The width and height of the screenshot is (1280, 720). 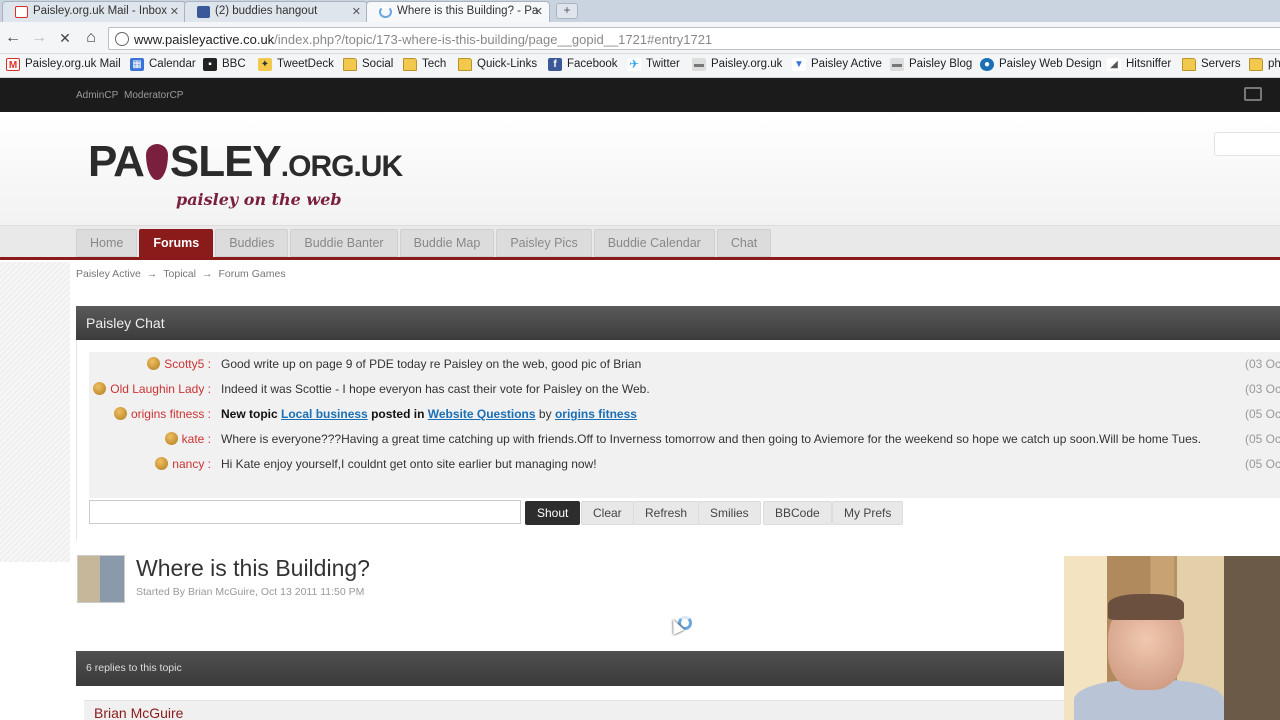 What do you see at coordinates (607, 513) in the screenshot?
I see `clear-button: Clear` at bounding box center [607, 513].